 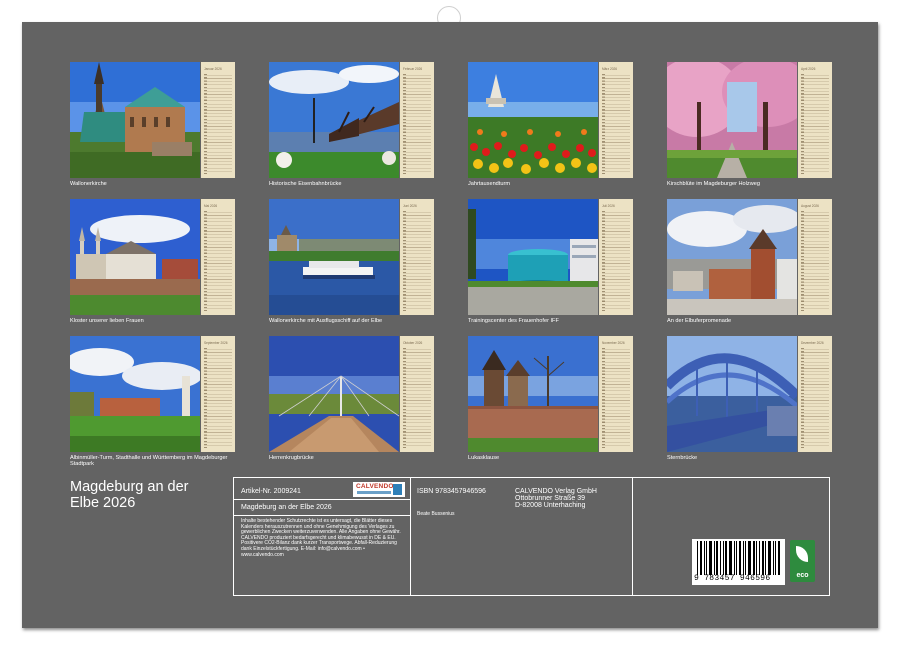 I want to click on calendar-strip: Januar 2026, so click(x=218, y=120).